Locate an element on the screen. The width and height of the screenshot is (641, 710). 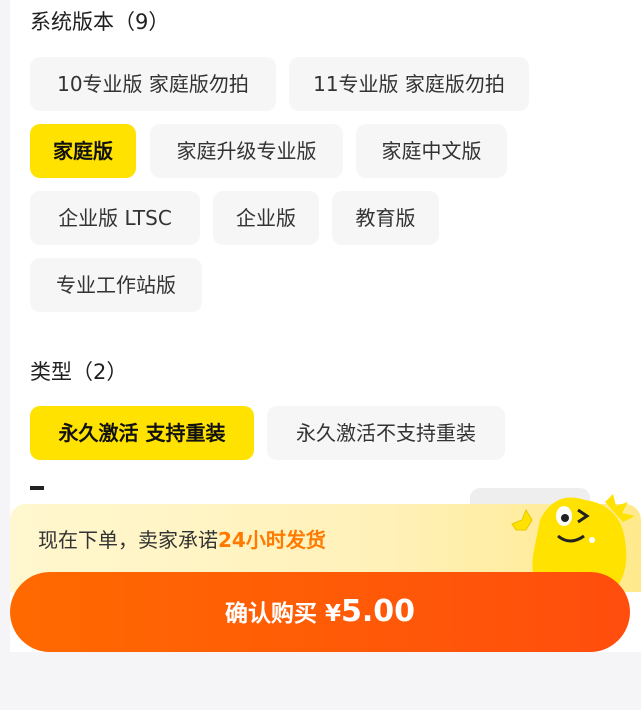
option-version-education: 教育版 is located at coordinates (385, 218).